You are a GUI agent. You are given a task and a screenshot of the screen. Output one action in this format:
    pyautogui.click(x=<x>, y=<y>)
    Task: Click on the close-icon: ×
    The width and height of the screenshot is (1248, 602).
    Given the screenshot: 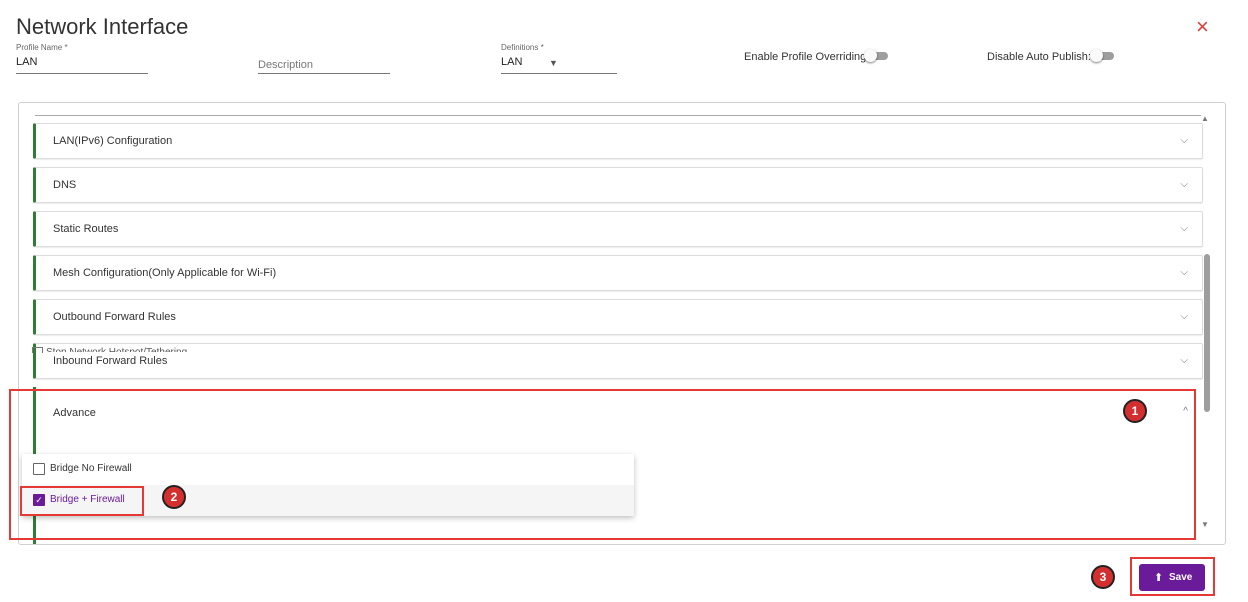 What is the action you would take?
    pyautogui.click(x=1202, y=27)
    